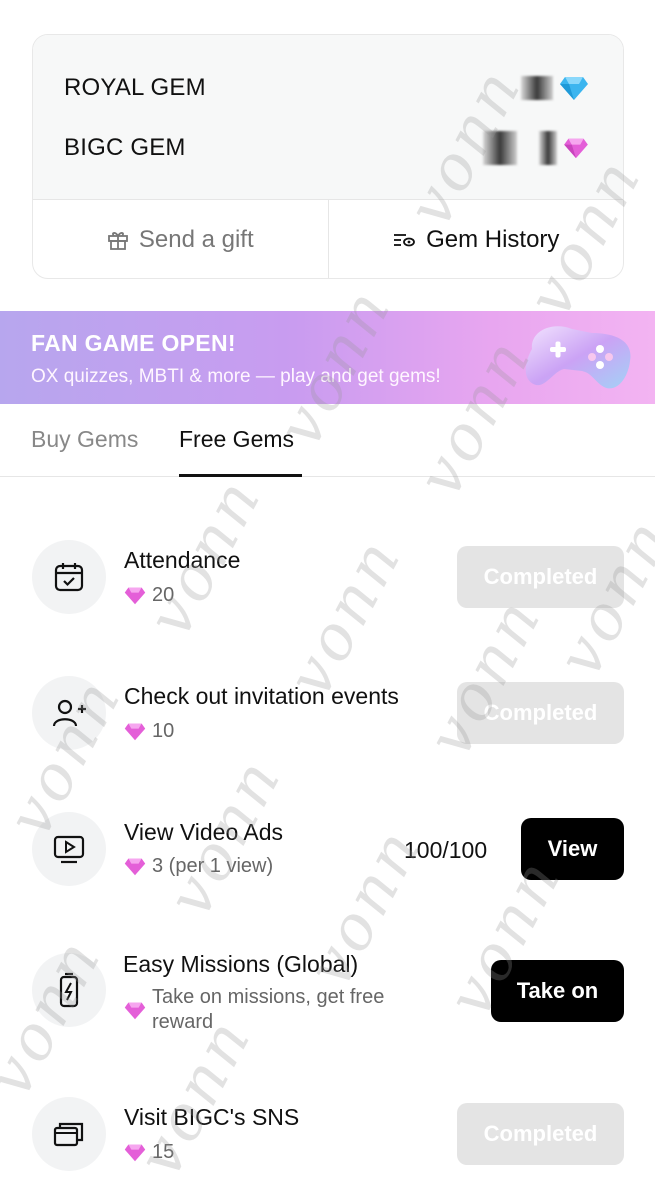 This screenshot has height=1200, width=655. I want to click on add-user-icon, so click(69, 713).